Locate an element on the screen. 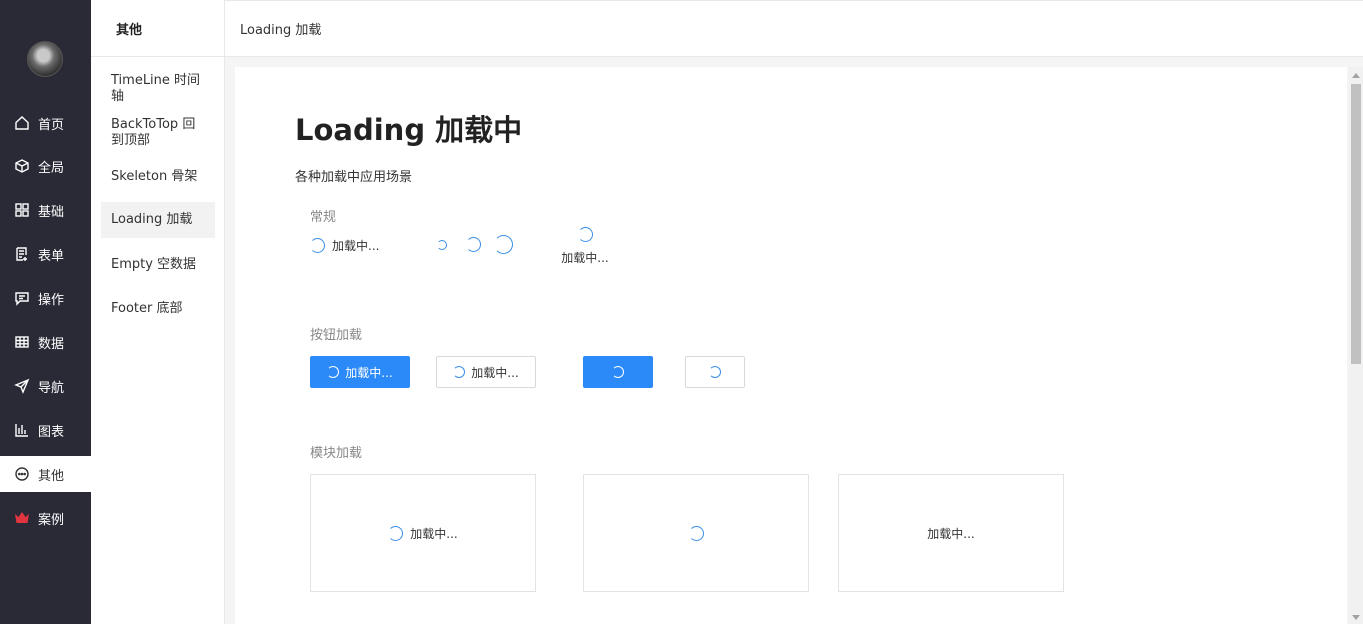 The width and height of the screenshot is (1363, 624). submenu-item-timeline: TimeLine 时间轴 is located at coordinates (158, 88).